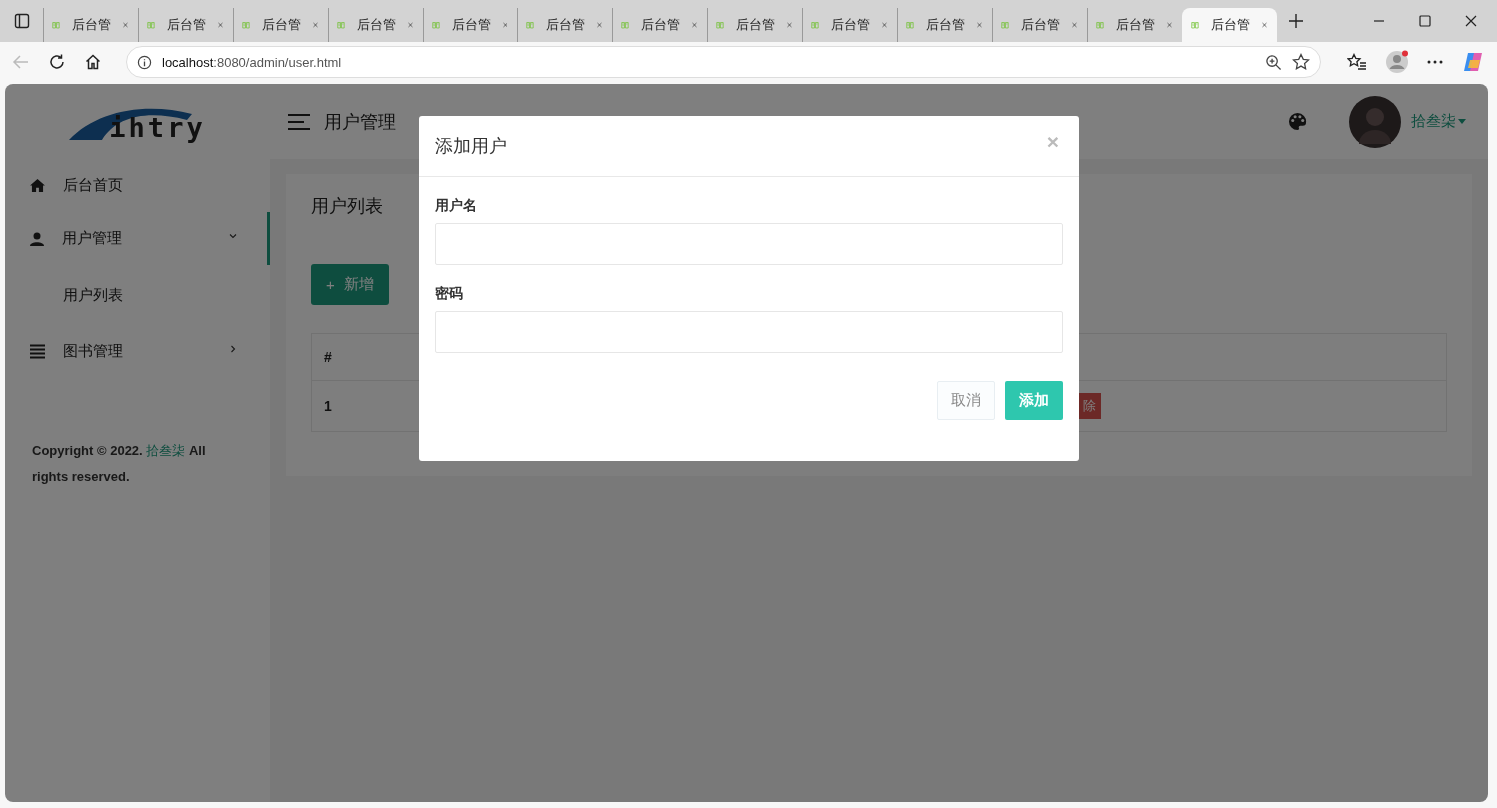 Image resolution: width=1497 pixels, height=808 pixels. Describe the element at coordinates (1297, 121) in the screenshot. I see `palette-icon` at that location.